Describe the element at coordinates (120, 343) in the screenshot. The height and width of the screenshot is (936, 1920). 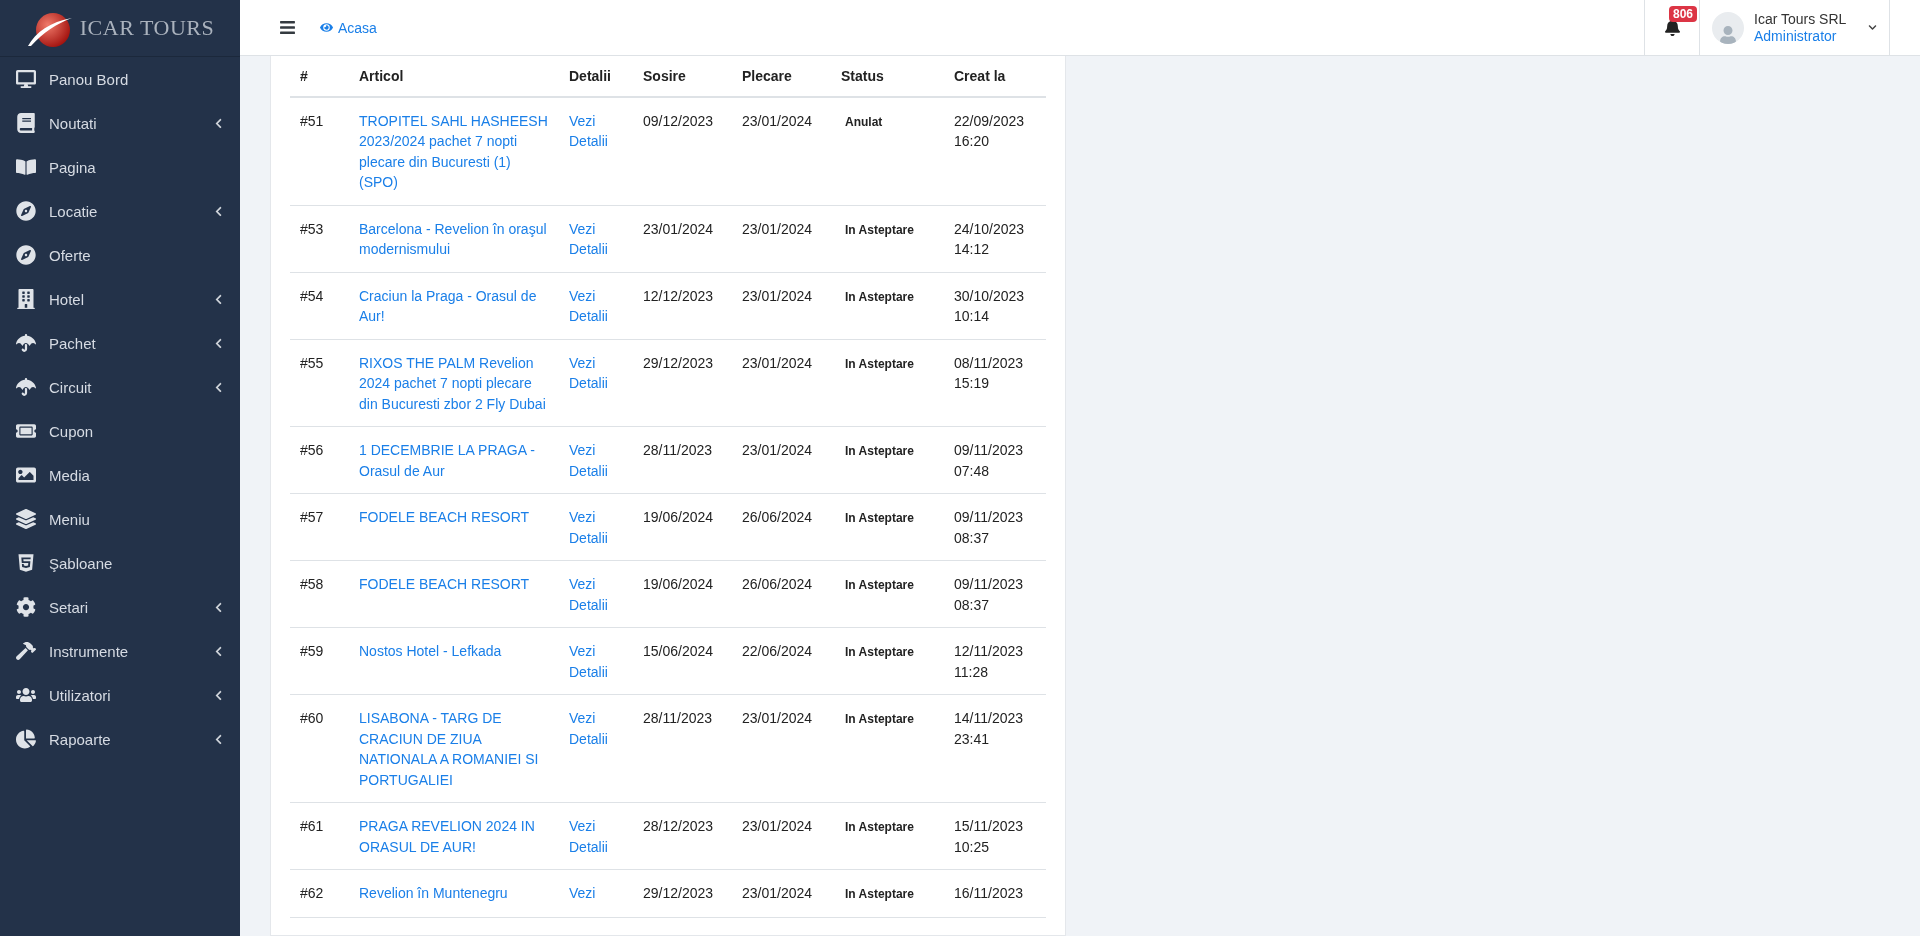
I see `sidebar-item: Pachet` at that location.